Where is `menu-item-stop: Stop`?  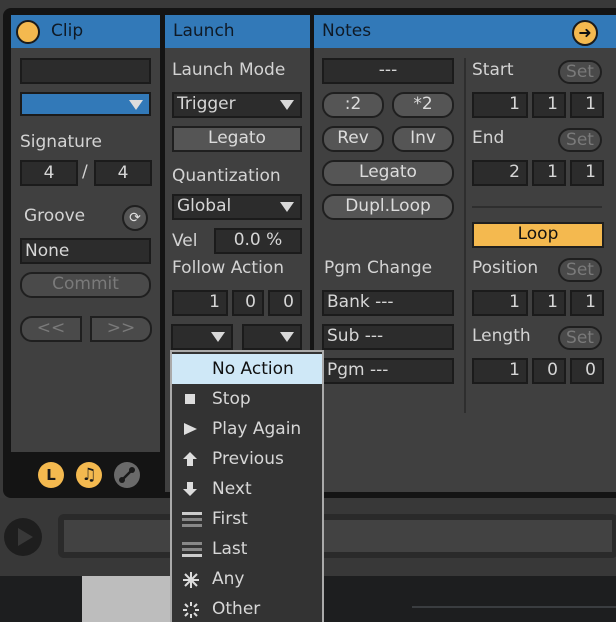 menu-item-stop: Stop is located at coordinates (247, 399).